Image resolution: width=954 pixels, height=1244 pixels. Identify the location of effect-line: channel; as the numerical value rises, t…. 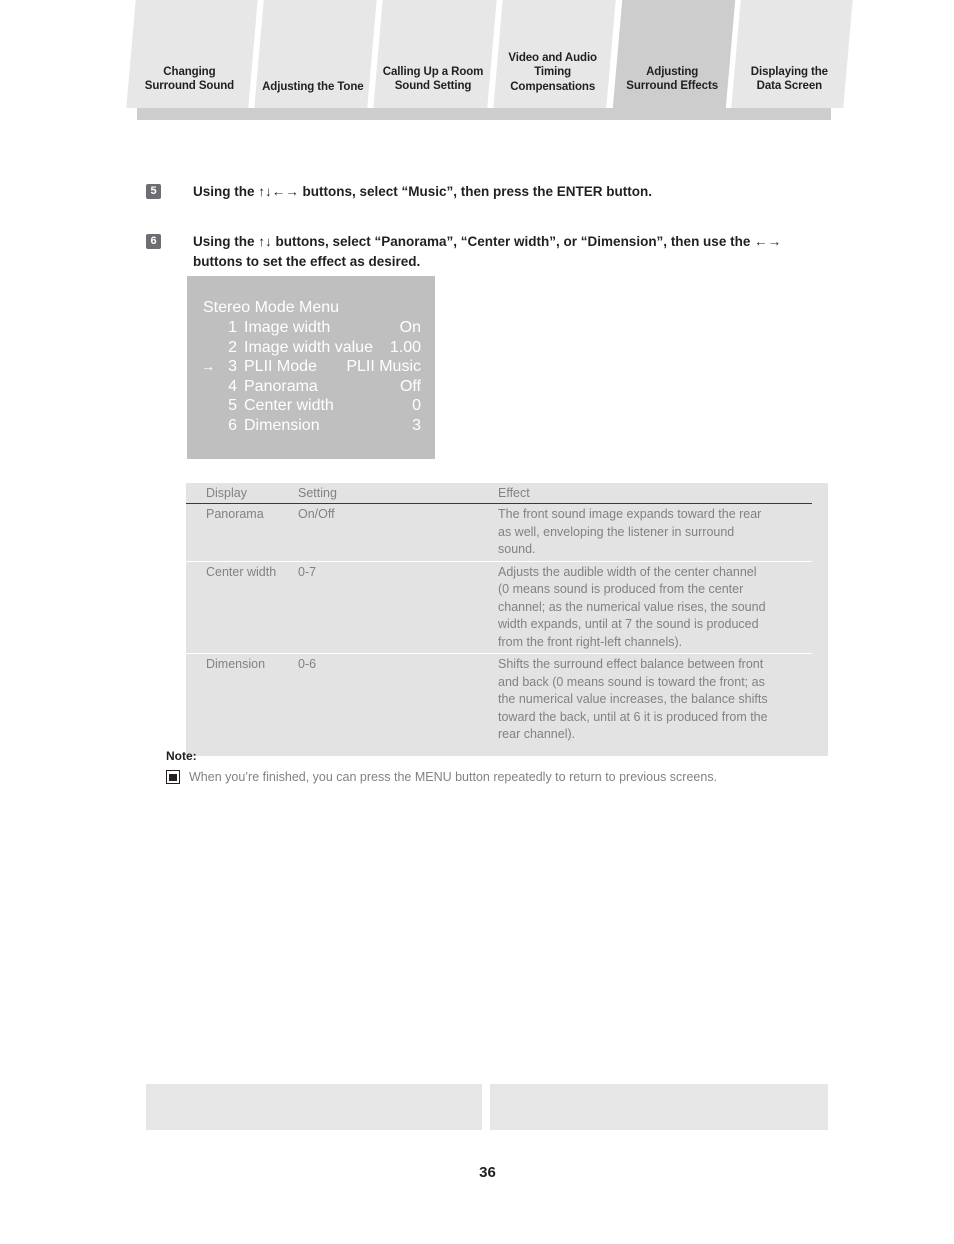
(632, 606).